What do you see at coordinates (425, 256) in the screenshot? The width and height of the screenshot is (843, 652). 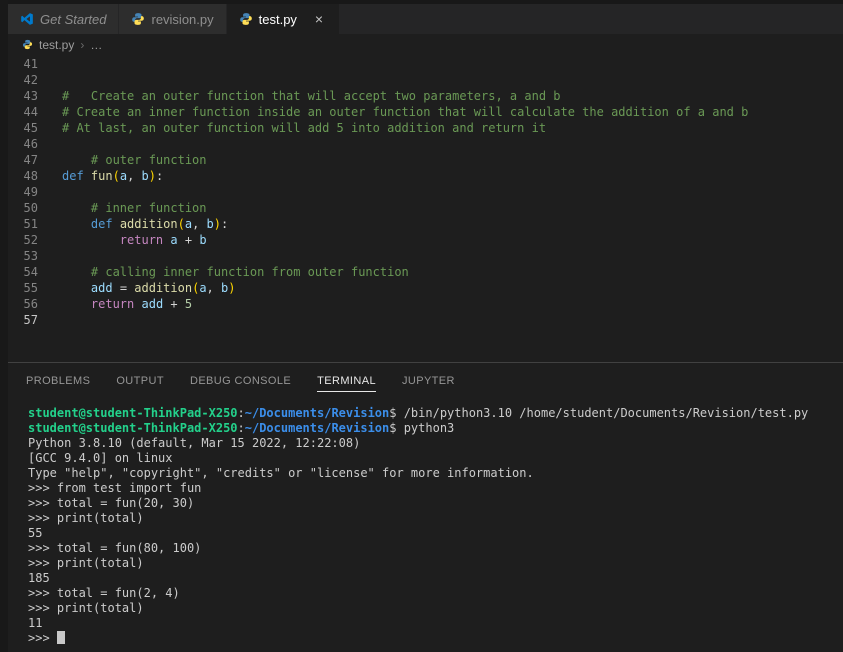 I see `code-line: 53` at bounding box center [425, 256].